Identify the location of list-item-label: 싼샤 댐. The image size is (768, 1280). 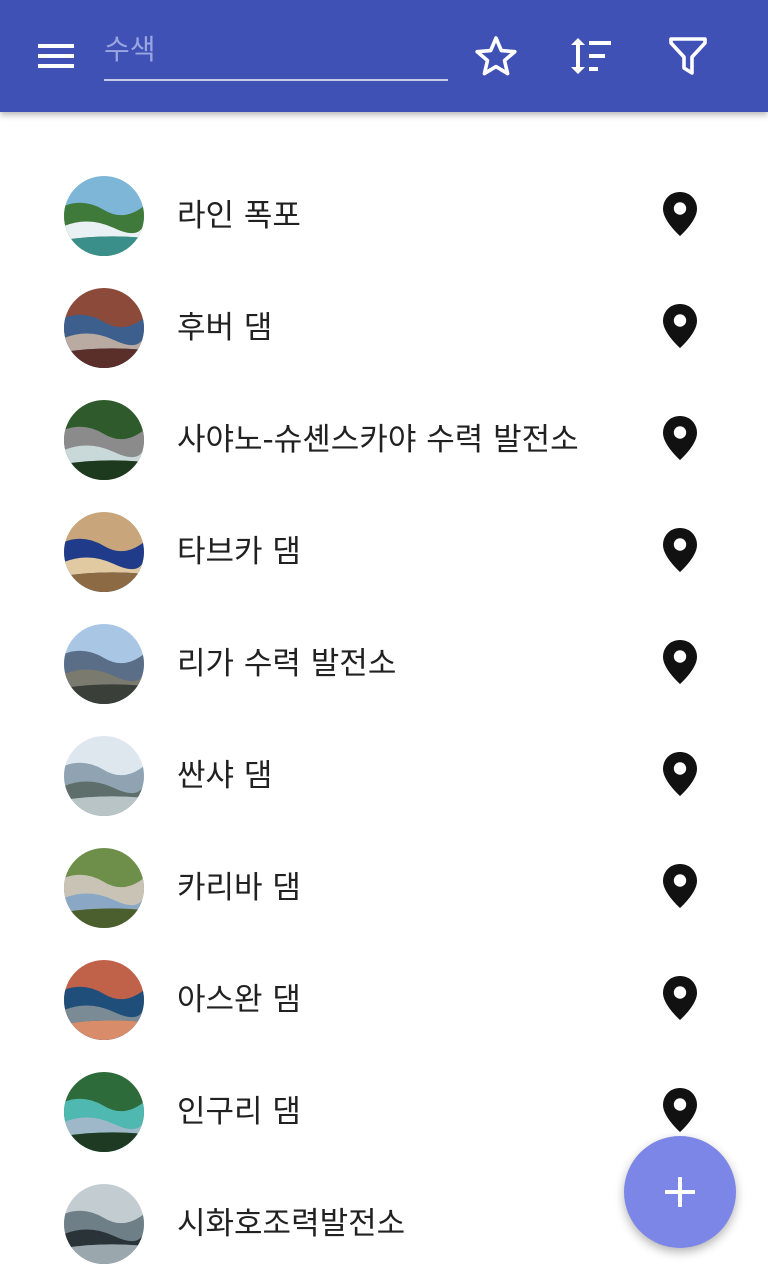
(225, 776).